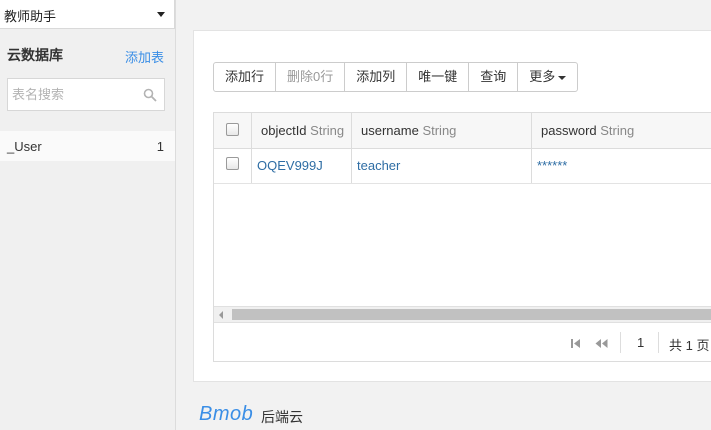 This screenshot has width=711, height=430. Describe the element at coordinates (161, 14) in the screenshot. I see `chevron-down-icon` at that location.